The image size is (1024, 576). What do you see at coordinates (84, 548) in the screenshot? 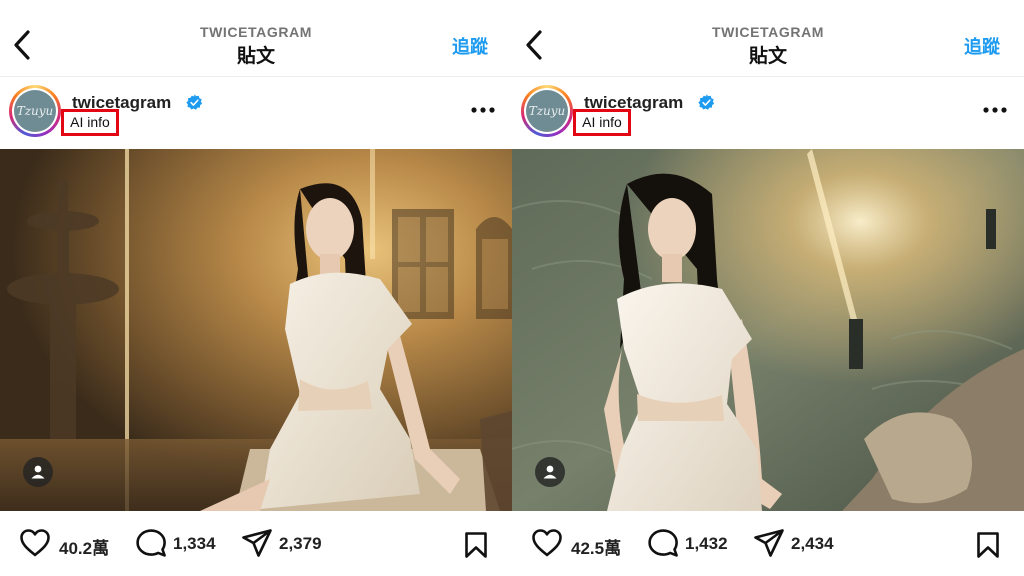
I see `like-count: 40.2萬` at bounding box center [84, 548].